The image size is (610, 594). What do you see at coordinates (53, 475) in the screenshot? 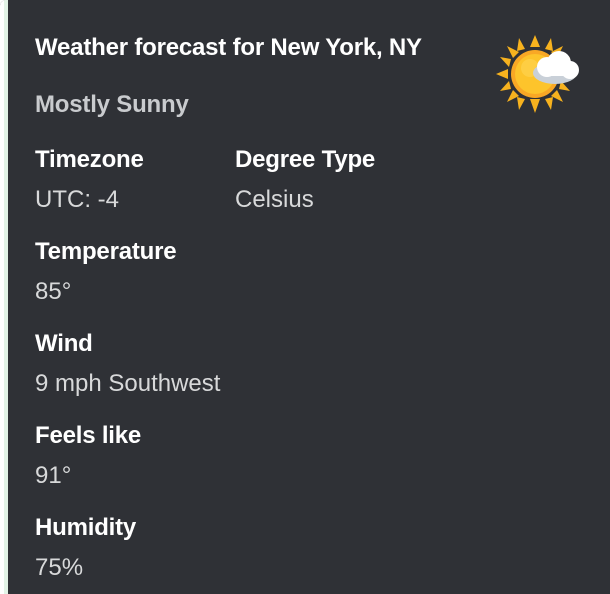
I see `field-value: 91°` at bounding box center [53, 475].